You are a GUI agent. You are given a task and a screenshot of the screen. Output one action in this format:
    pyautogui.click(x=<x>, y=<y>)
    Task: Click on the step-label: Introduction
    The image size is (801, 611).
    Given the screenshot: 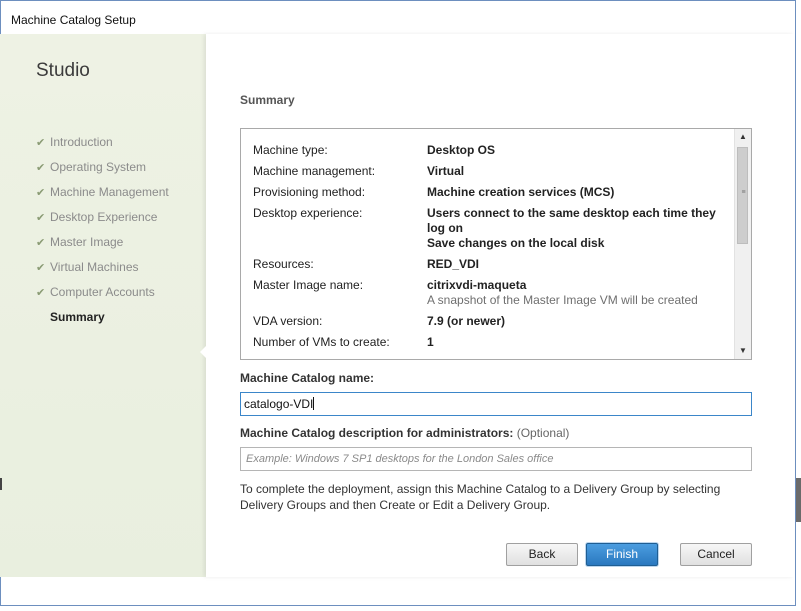 What is the action you would take?
    pyautogui.click(x=81, y=142)
    